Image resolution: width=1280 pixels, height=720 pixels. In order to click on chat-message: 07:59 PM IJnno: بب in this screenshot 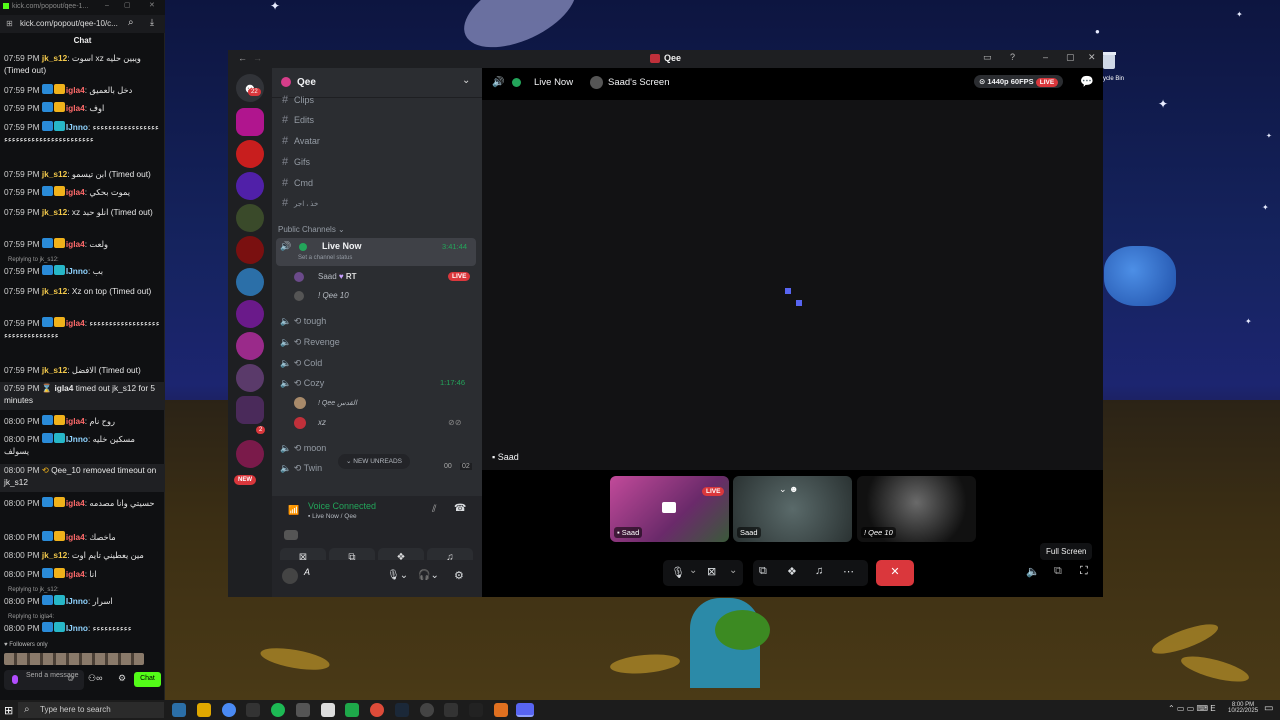, I will do `click(83, 271)`.